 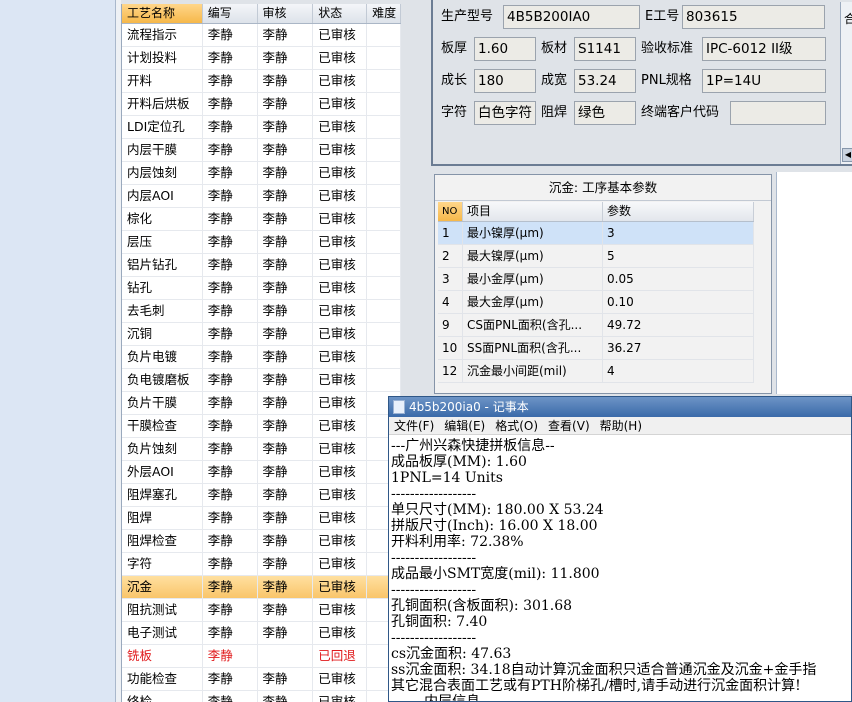 What do you see at coordinates (621, 425) in the screenshot?
I see `menu-help: 帮助(H)` at bounding box center [621, 425].